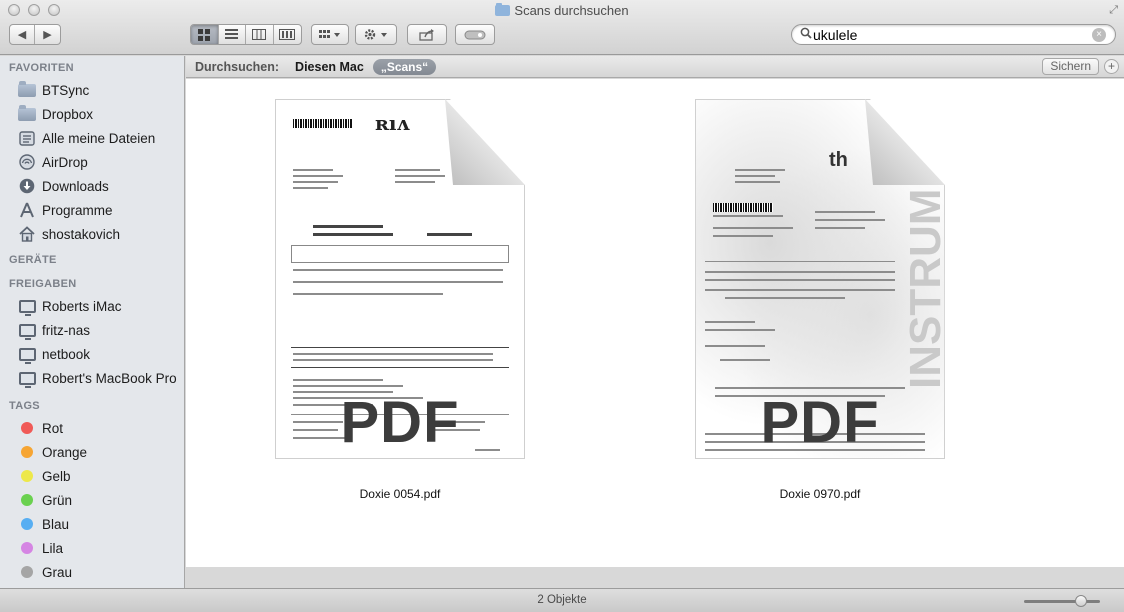 This screenshot has height=612, width=1124. Describe the element at coordinates (27, 186) in the screenshot. I see `downloads-icon` at that location.